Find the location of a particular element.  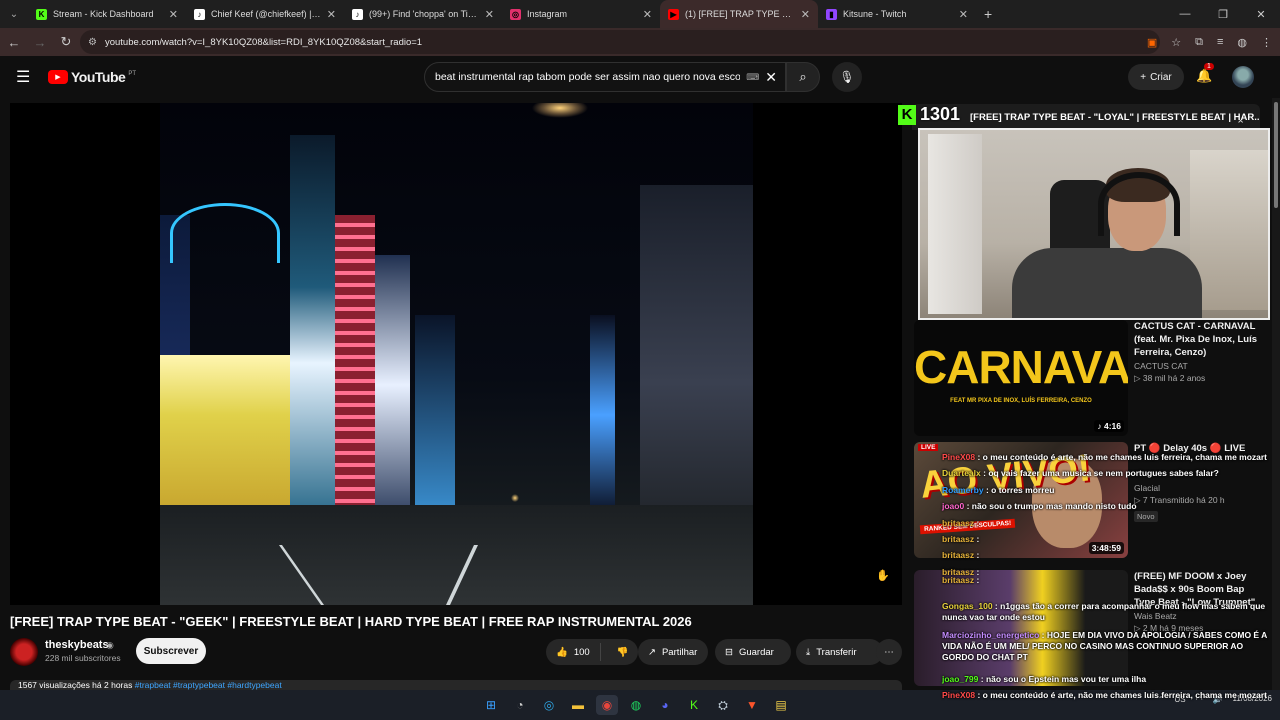

minimize-icon: — is located at coordinates (1185, 14).